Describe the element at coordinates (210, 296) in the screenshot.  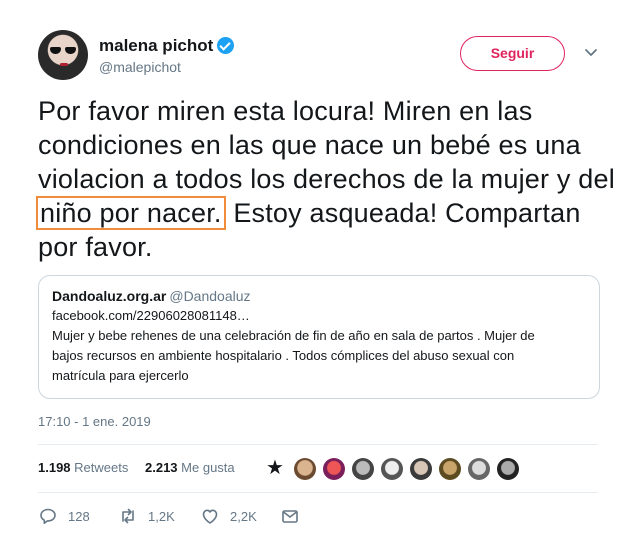
I see `quoted-author-handle: @Dandoaluz` at that location.